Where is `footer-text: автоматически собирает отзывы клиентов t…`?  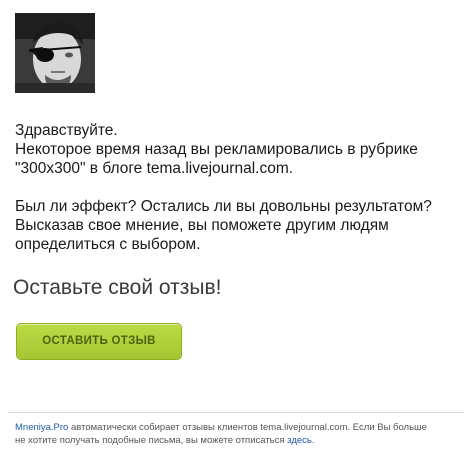 footer-text: автоматически собирает отзывы клиентов t… is located at coordinates (247, 427).